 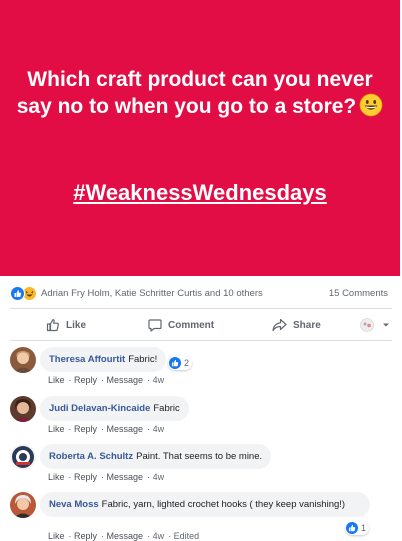 What do you see at coordinates (91, 456) in the screenshot?
I see `comment-author: Roberta A. Schultz` at bounding box center [91, 456].